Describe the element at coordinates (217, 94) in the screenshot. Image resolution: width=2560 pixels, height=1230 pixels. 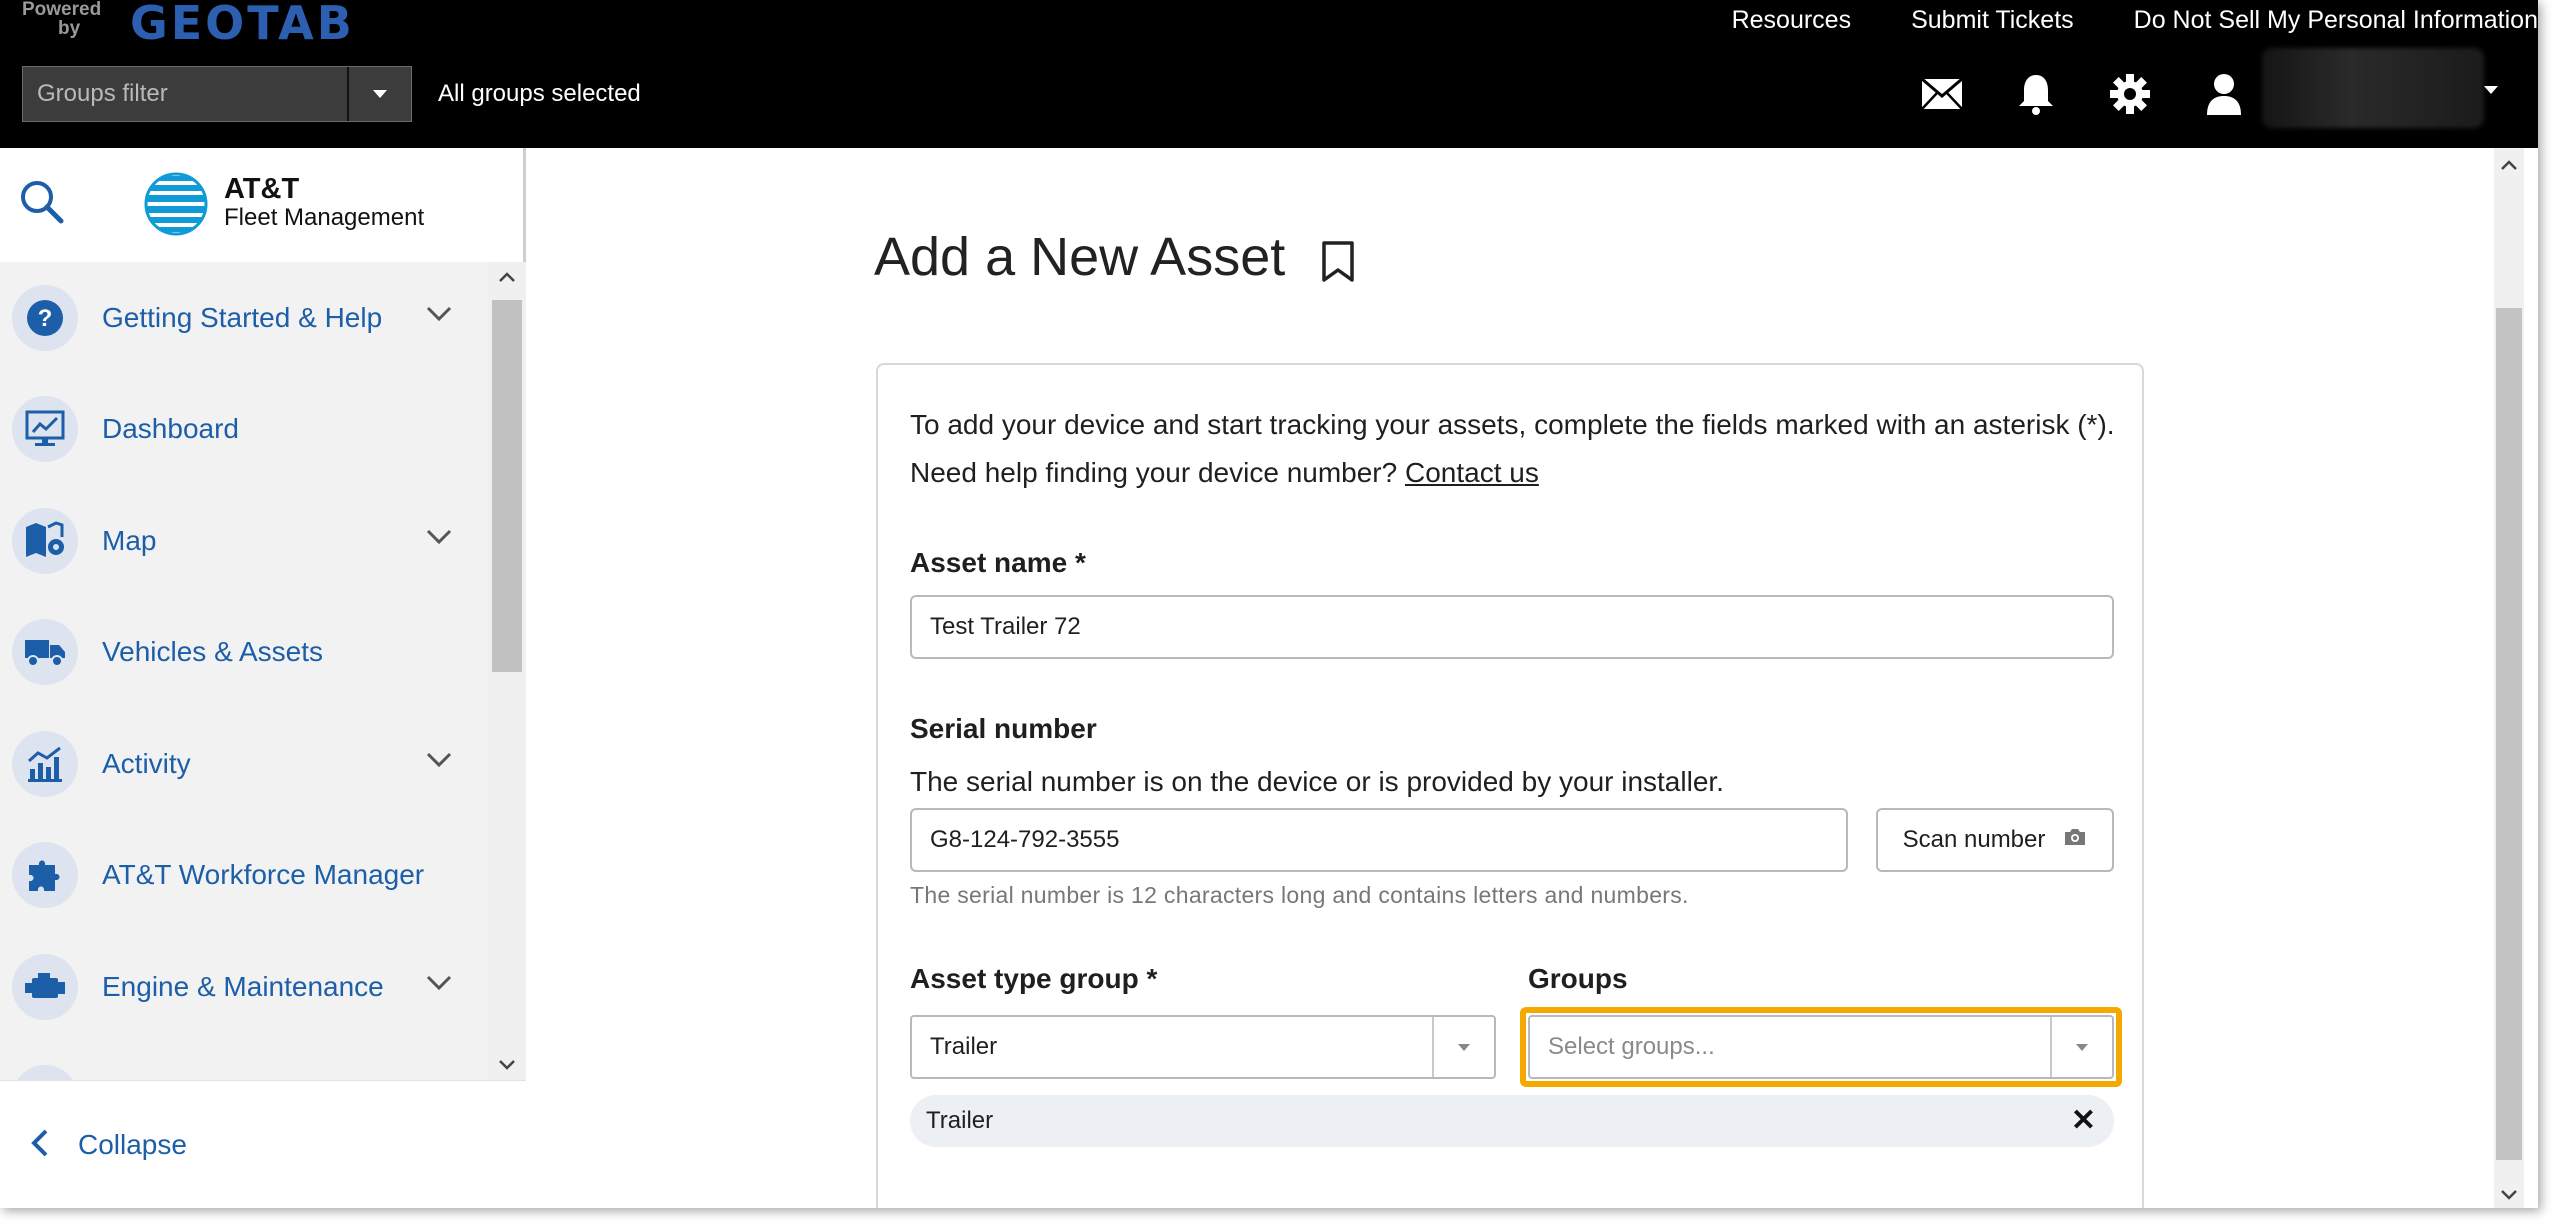
I see `groups-filter-input: Groups filter` at that location.